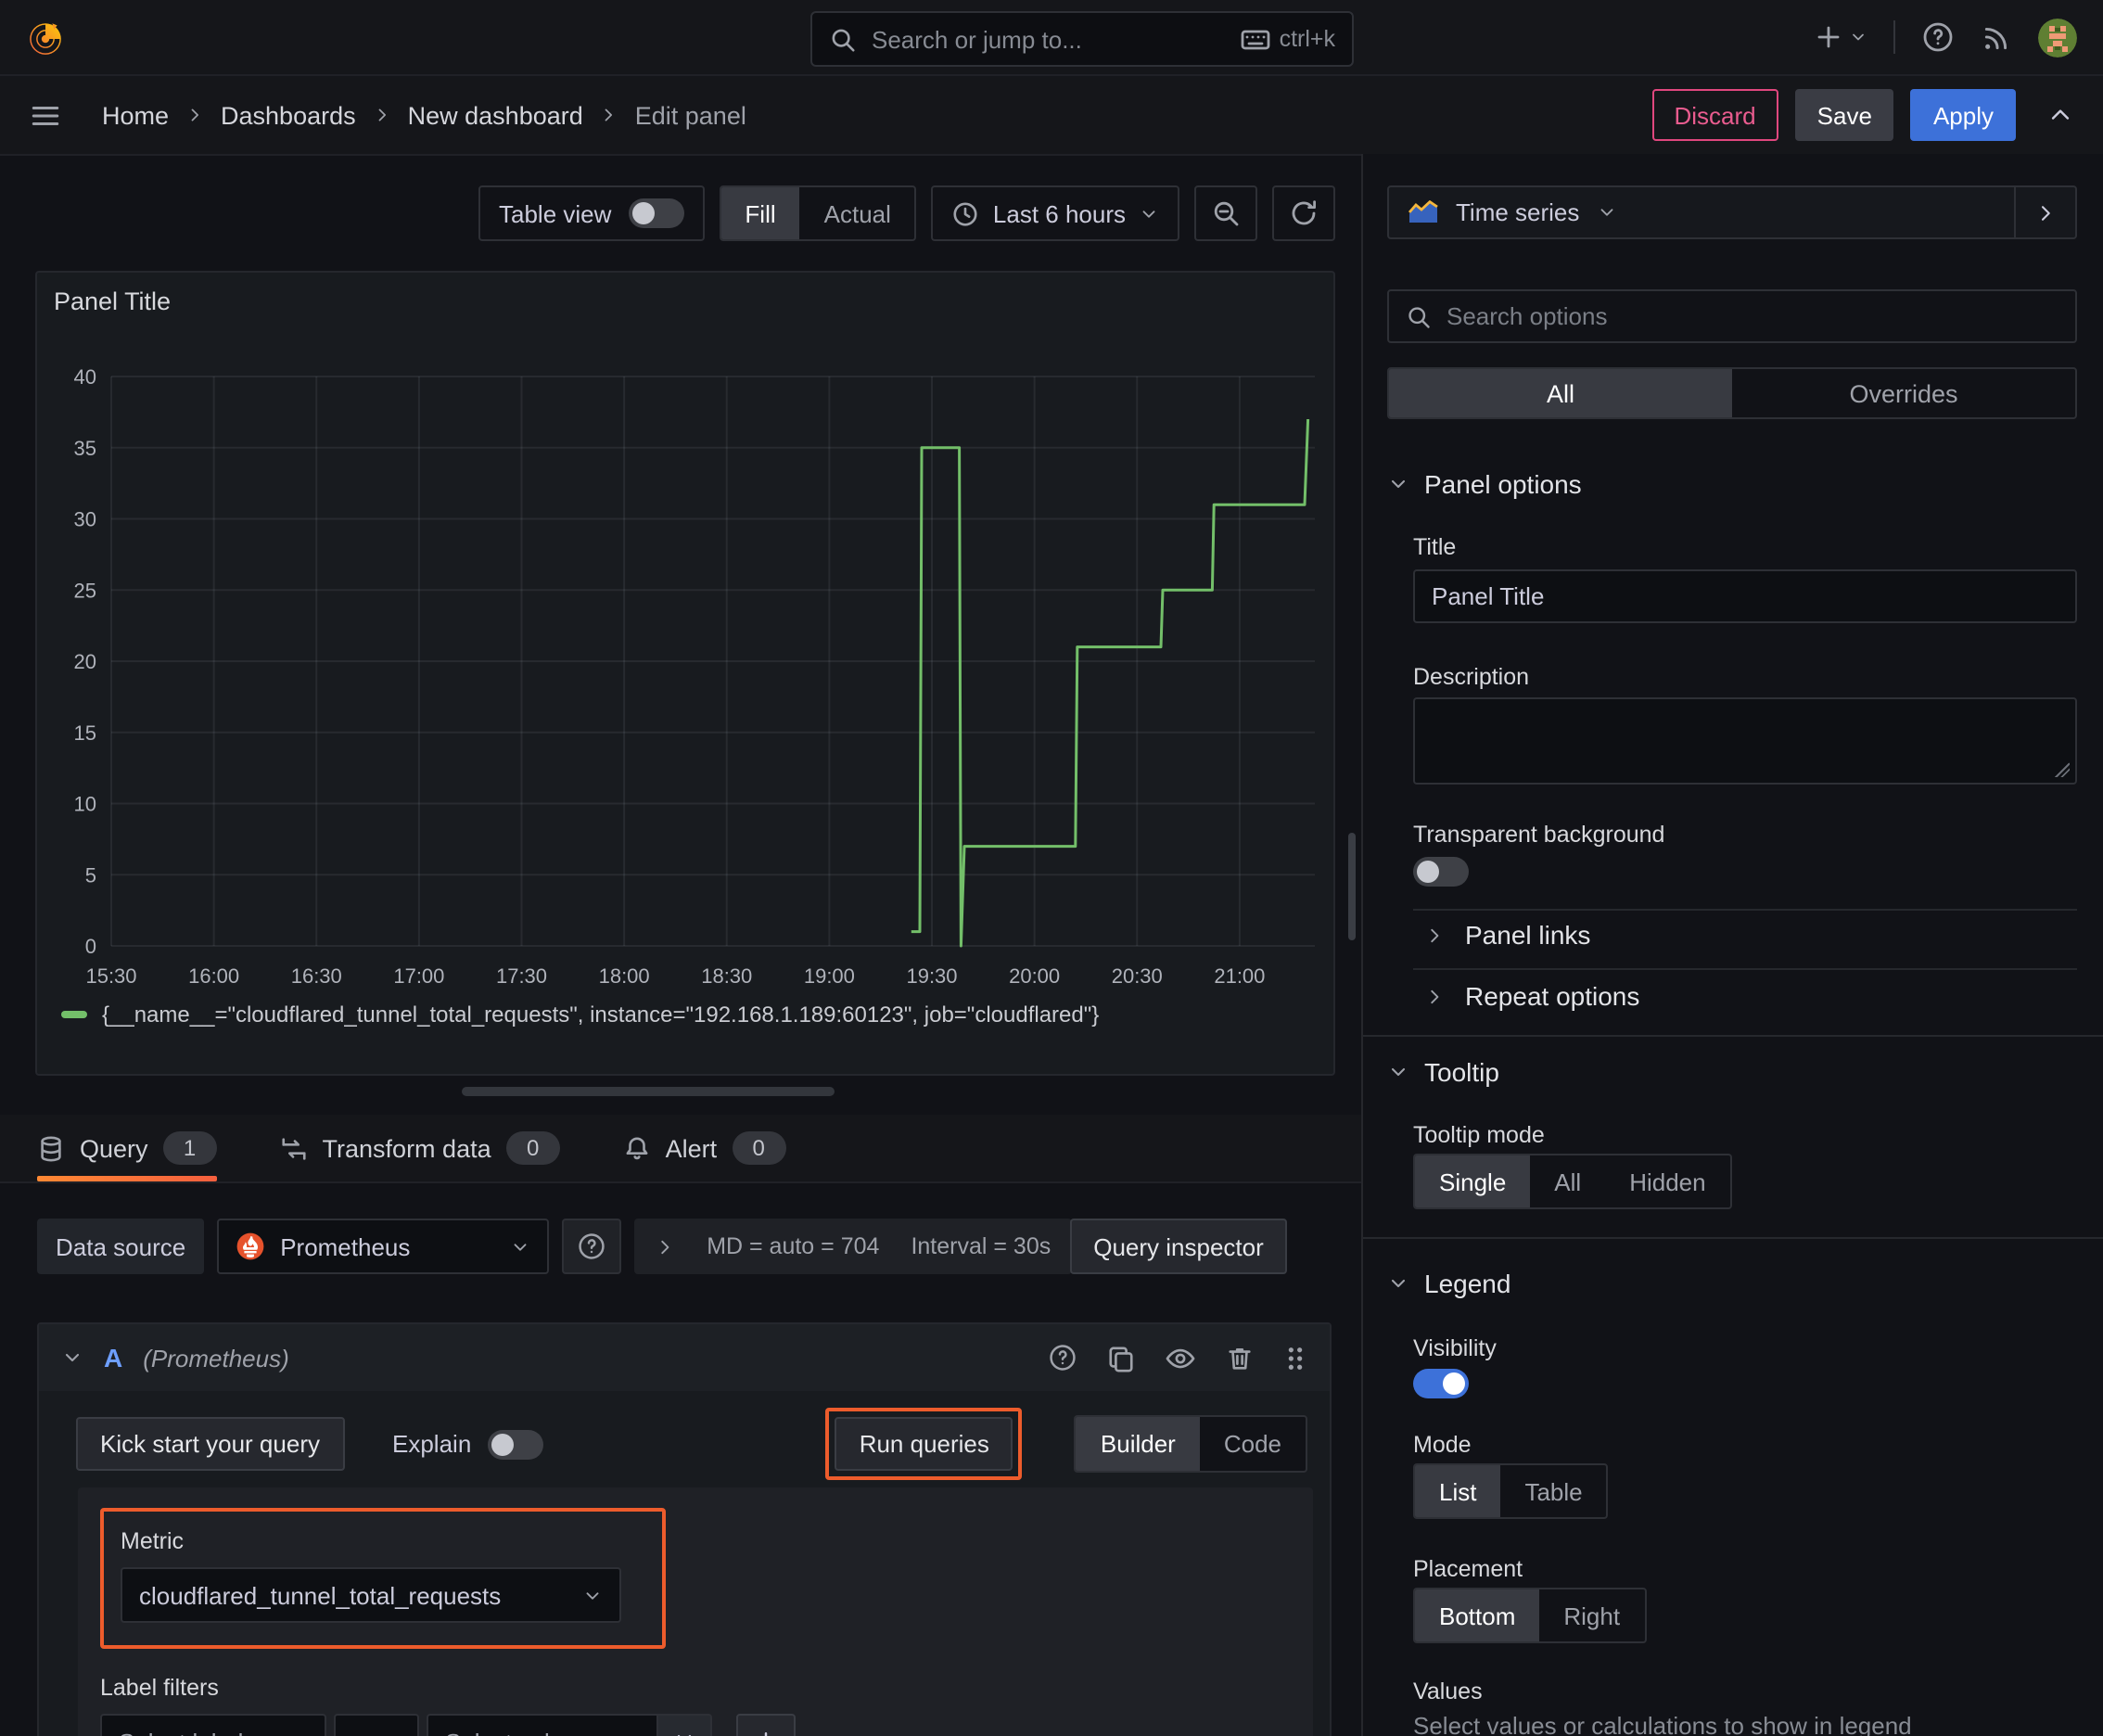 The image size is (2103, 1736). What do you see at coordinates (85, 733) in the screenshot?
I see `svg-text: 15` at bounding box center [85, 733].